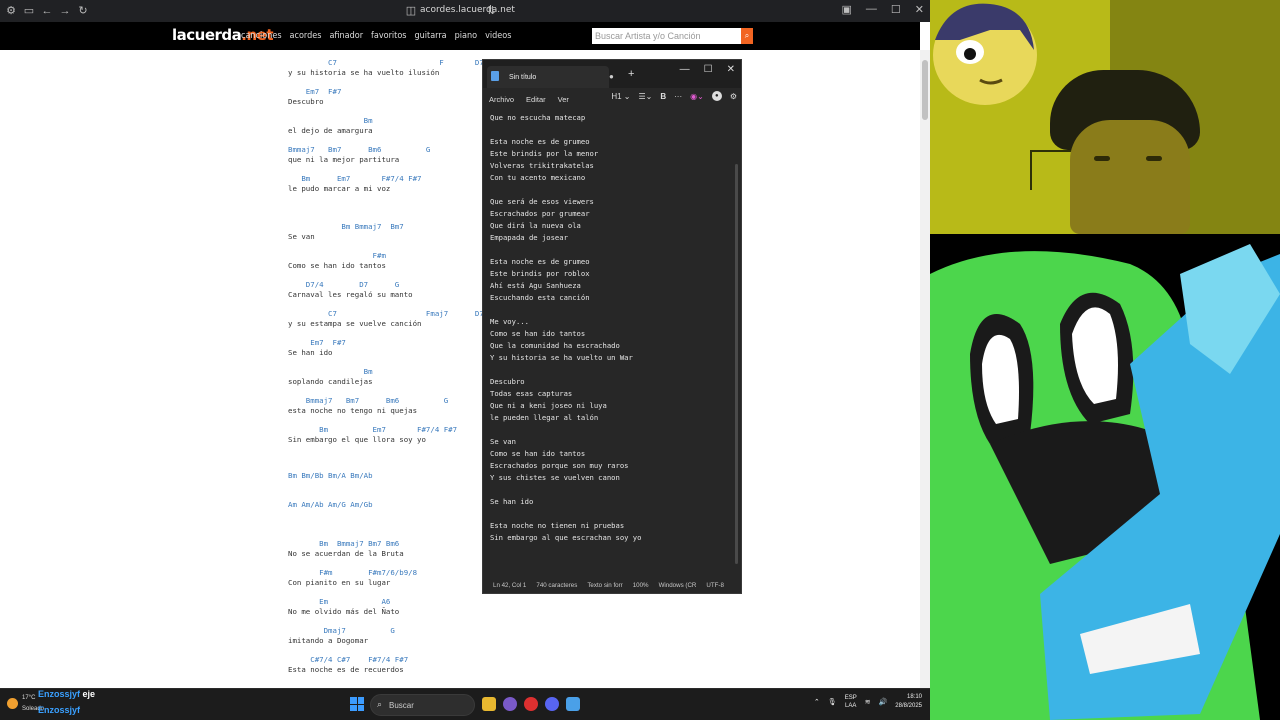 The height and width of the screenshot is (720, 1280). I want to click on chord-line: C7 F D7 B7, so click(397, 63).